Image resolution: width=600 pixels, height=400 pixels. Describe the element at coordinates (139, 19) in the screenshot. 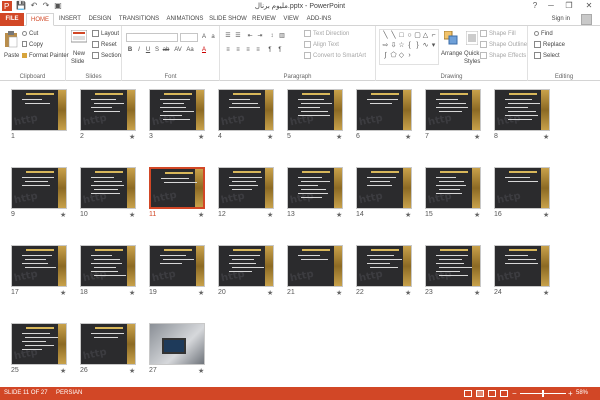

I see `tab-transitions: TRANSITIONS` at that location.